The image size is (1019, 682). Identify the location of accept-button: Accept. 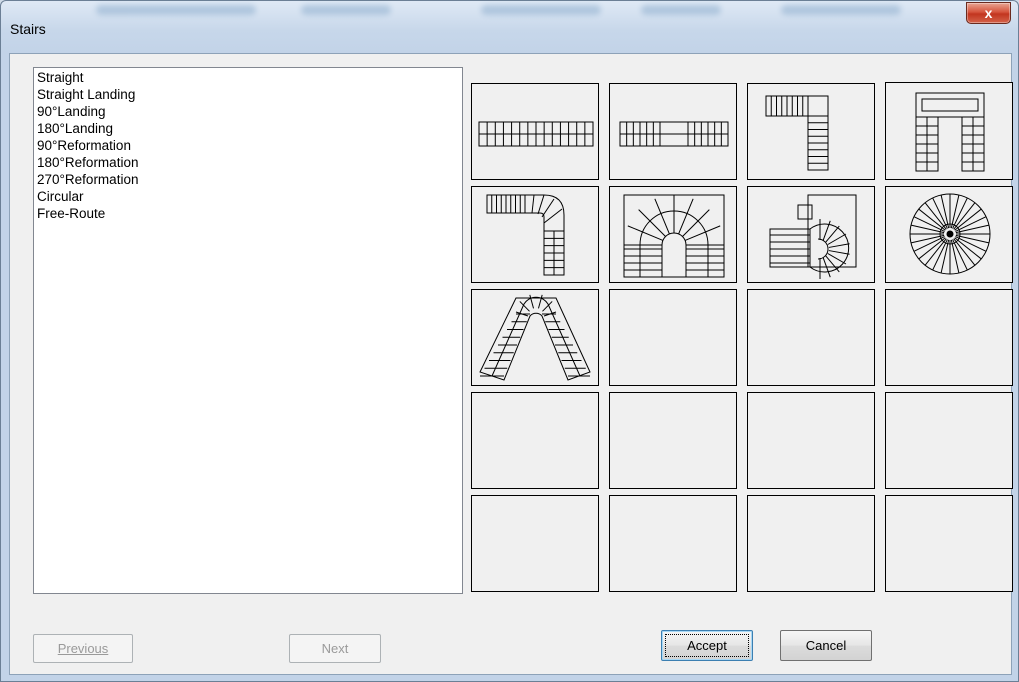
(707, 645).